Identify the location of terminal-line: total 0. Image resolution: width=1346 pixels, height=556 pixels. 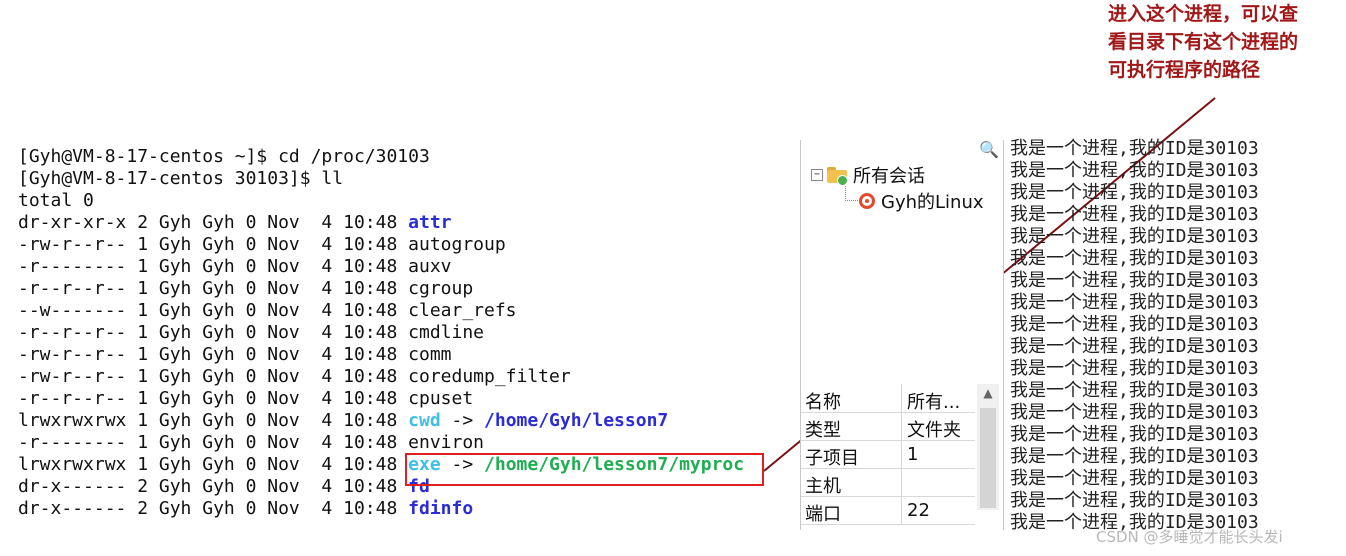
(408, 201).